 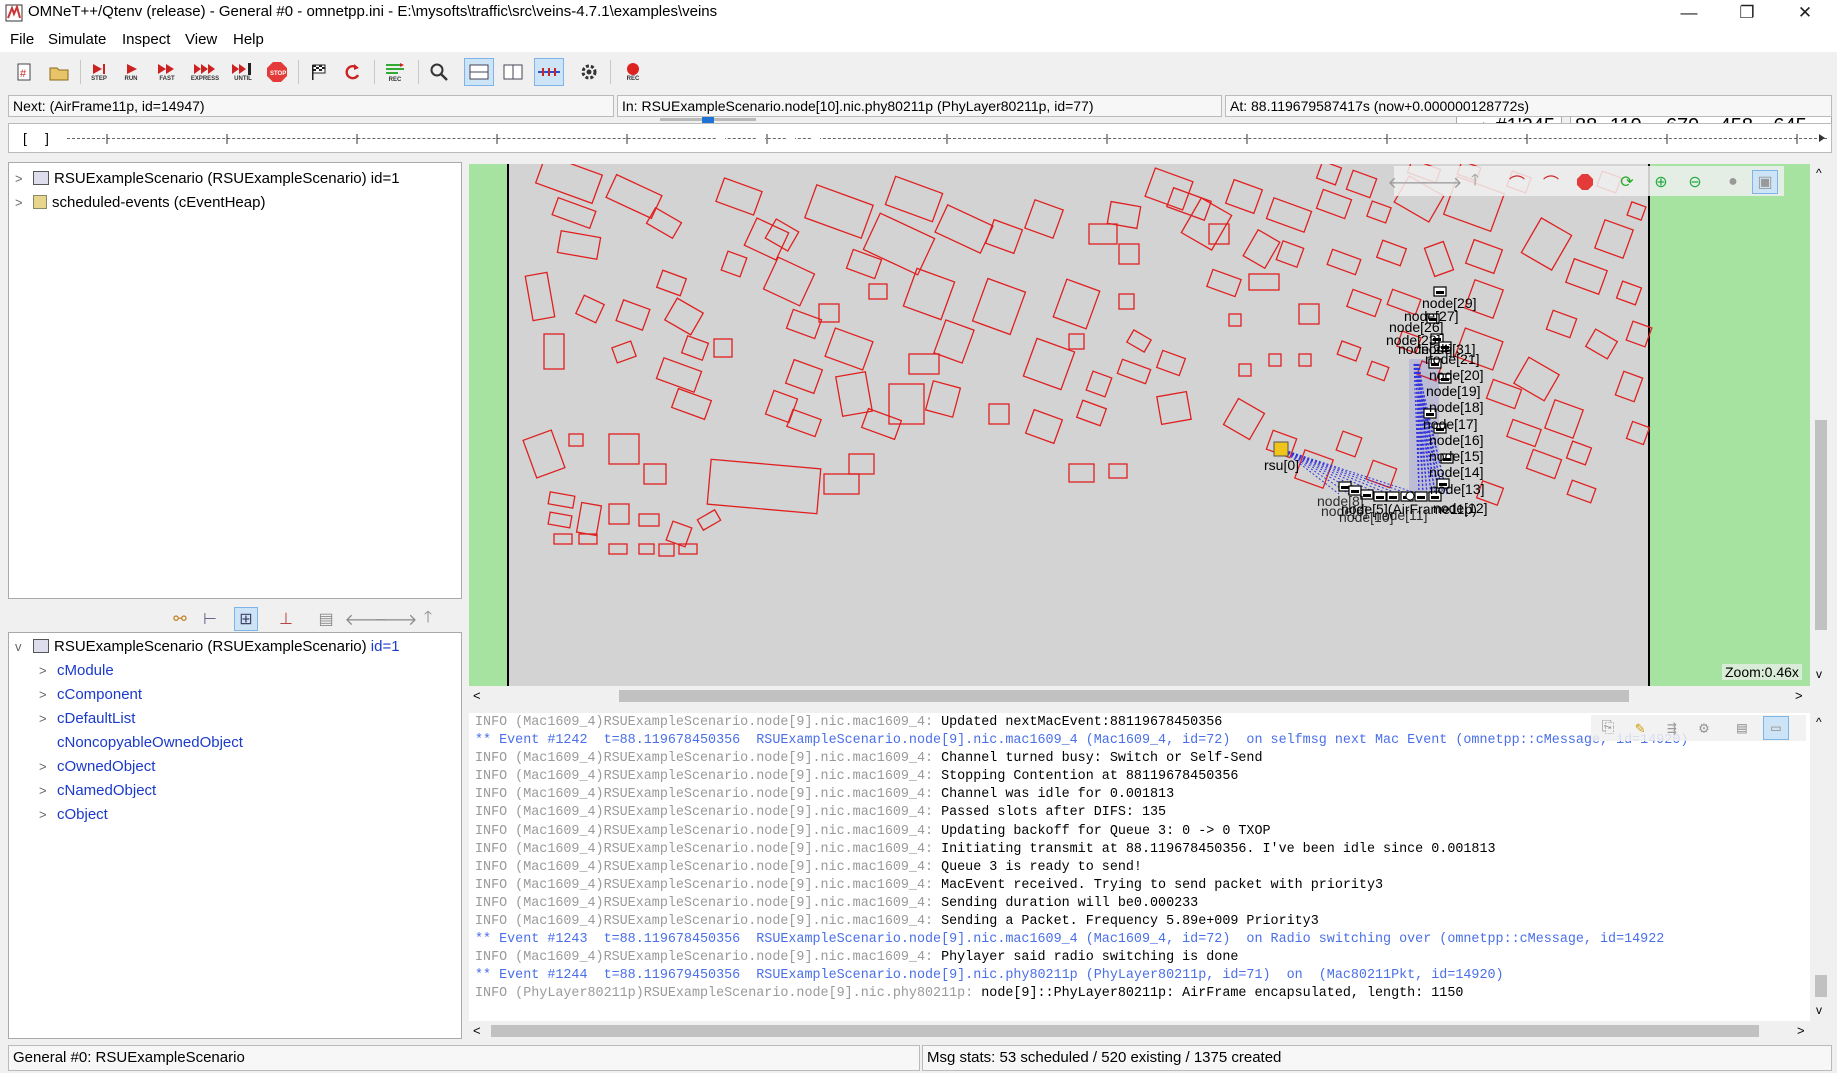 What do you see at coordinates (1821, 986) in the screenshot?
I see `log-vscroll-thumb` at bounding box center [1821, 986].